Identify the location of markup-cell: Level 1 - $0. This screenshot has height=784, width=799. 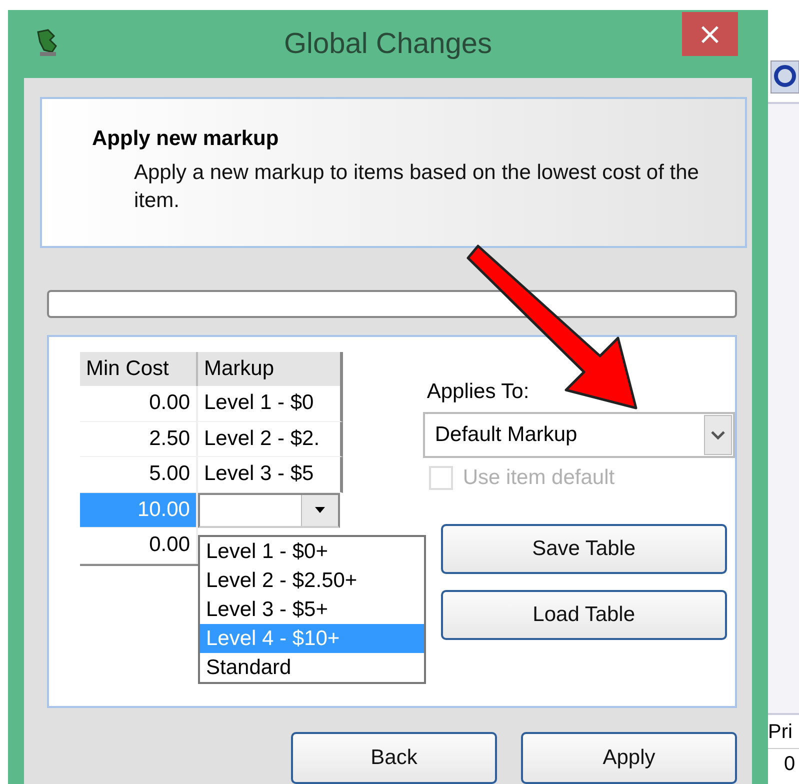
(270, 404).